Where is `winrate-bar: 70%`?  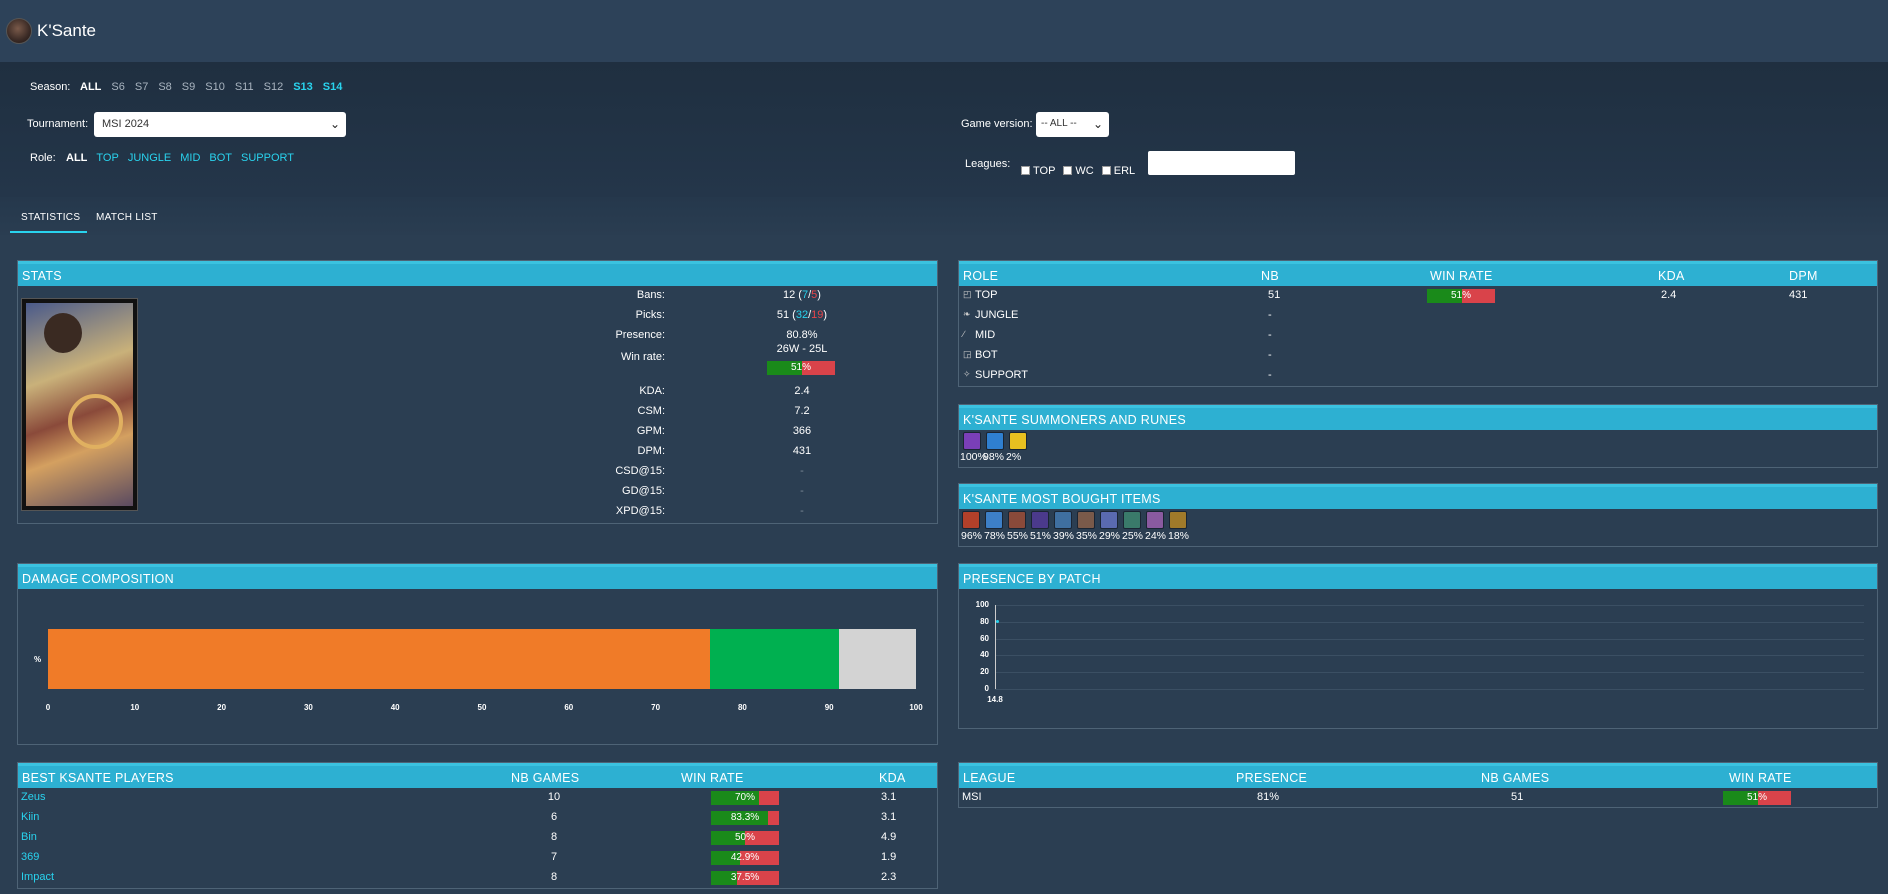
winrate-bar: 70% is located at coordinates (745, 798).